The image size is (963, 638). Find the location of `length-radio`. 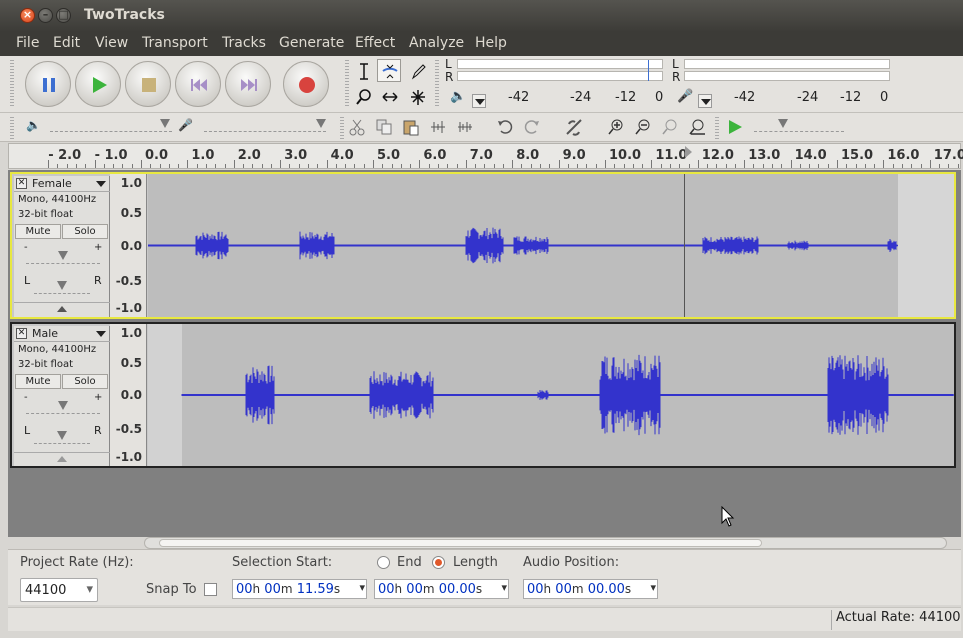

length-radio is located at coordinates (438, 562).